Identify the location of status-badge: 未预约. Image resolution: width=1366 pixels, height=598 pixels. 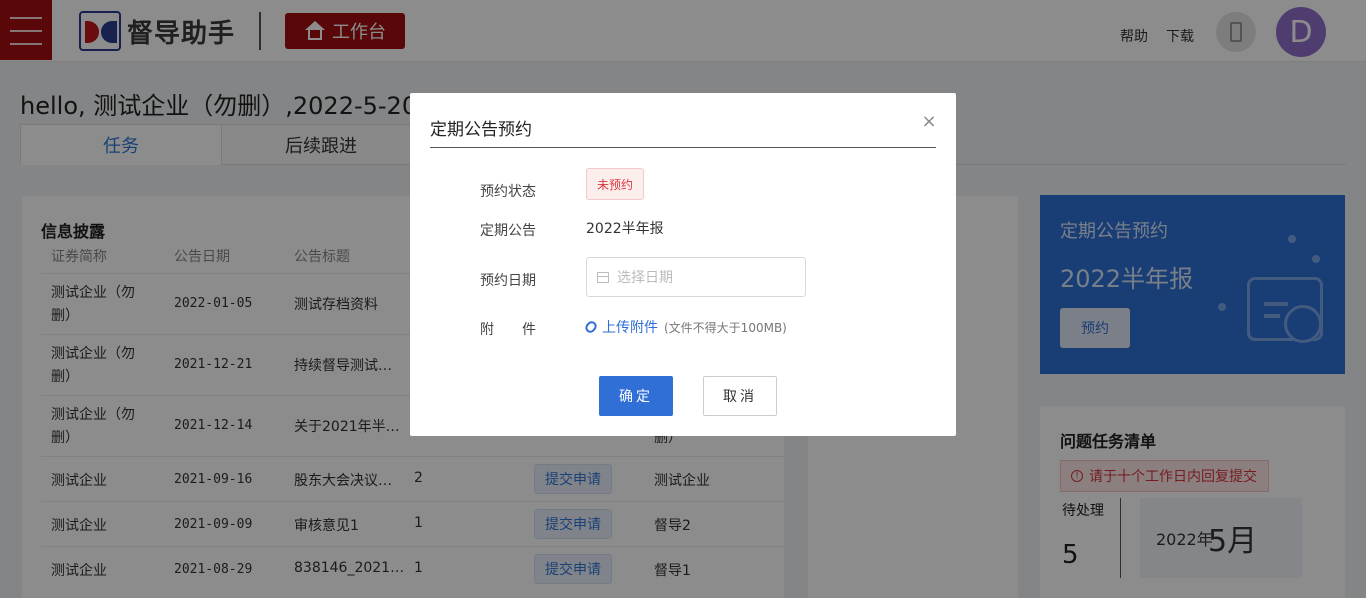
(615, 184).